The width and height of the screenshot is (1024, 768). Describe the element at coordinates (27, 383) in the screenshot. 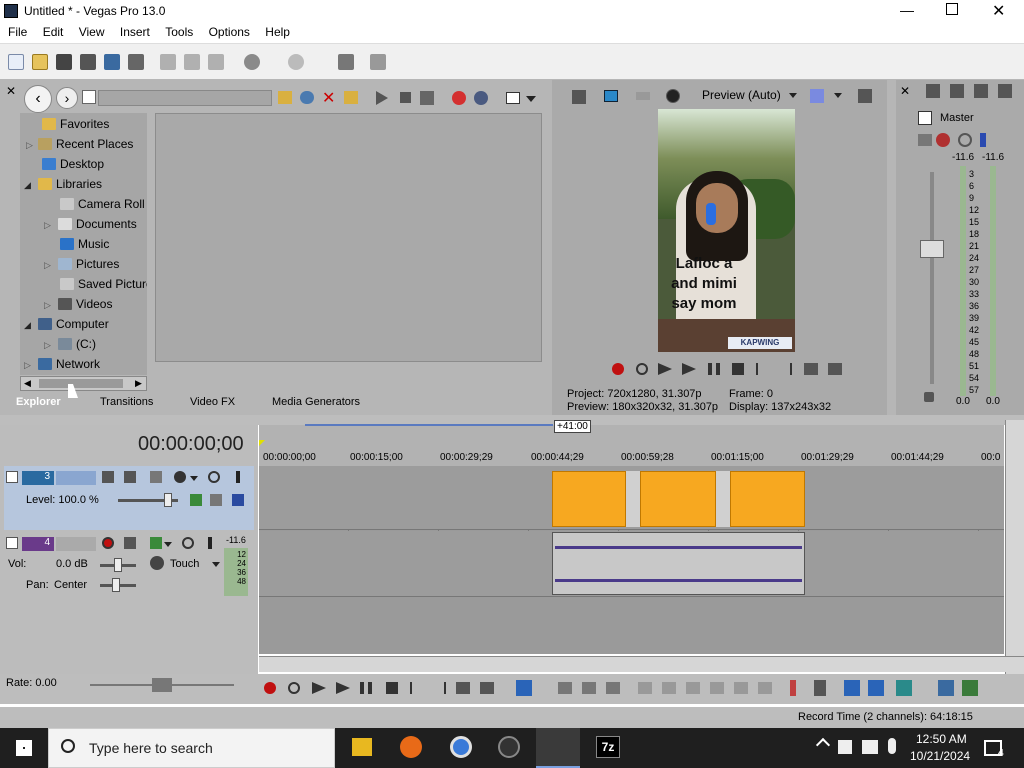

I see `scroll-left-icon: ◀` at that location.